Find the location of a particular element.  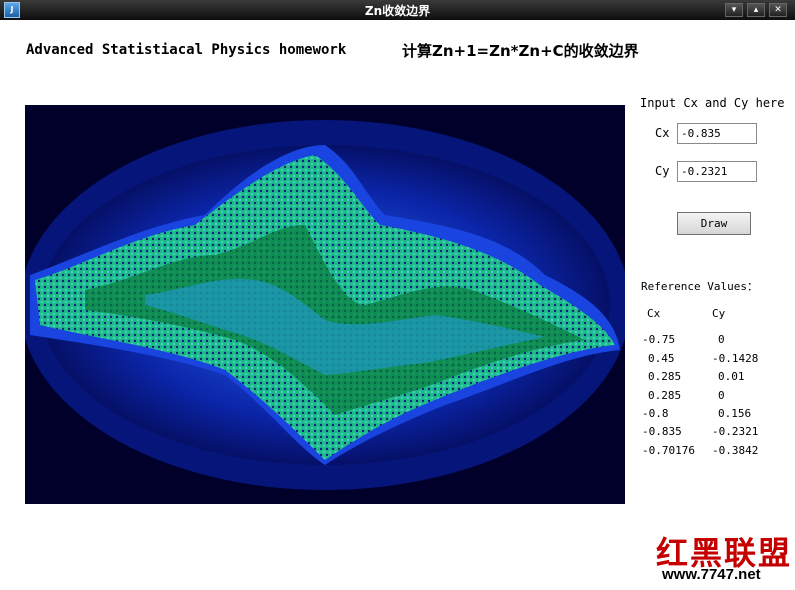

ref-row-cx: -0.70176 is located at coordinates (668, 450).